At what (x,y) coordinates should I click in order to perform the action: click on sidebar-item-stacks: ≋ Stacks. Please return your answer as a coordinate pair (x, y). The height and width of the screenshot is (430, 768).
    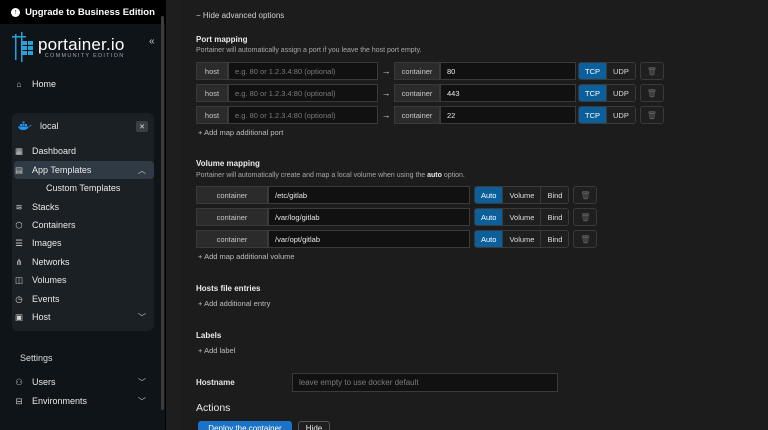
    Looking at the image, I should click on (84, 207).